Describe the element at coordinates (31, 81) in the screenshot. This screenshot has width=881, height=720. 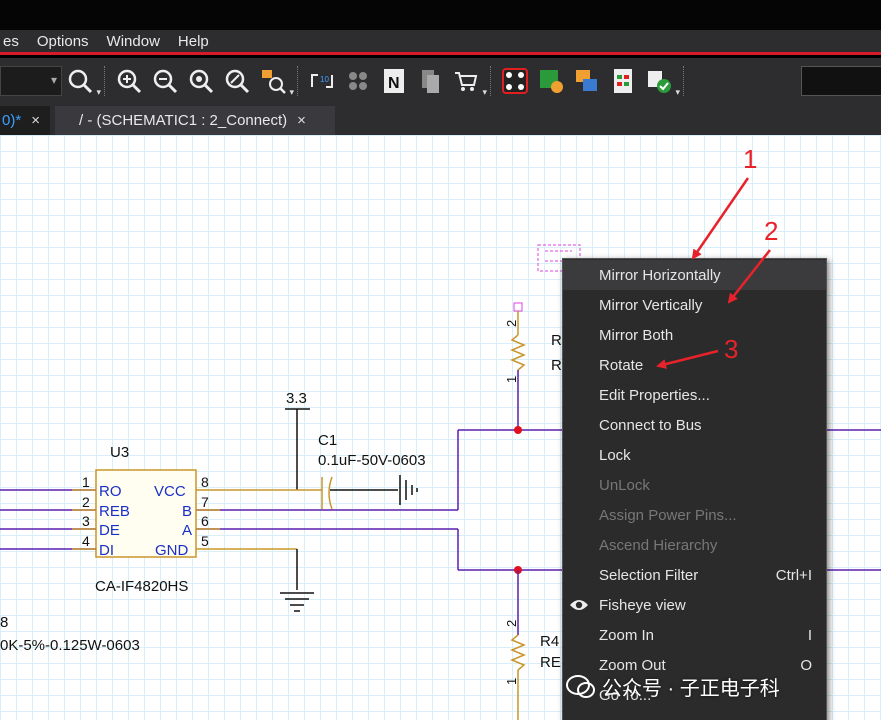
I see `toolbar-dropdown` at that location.